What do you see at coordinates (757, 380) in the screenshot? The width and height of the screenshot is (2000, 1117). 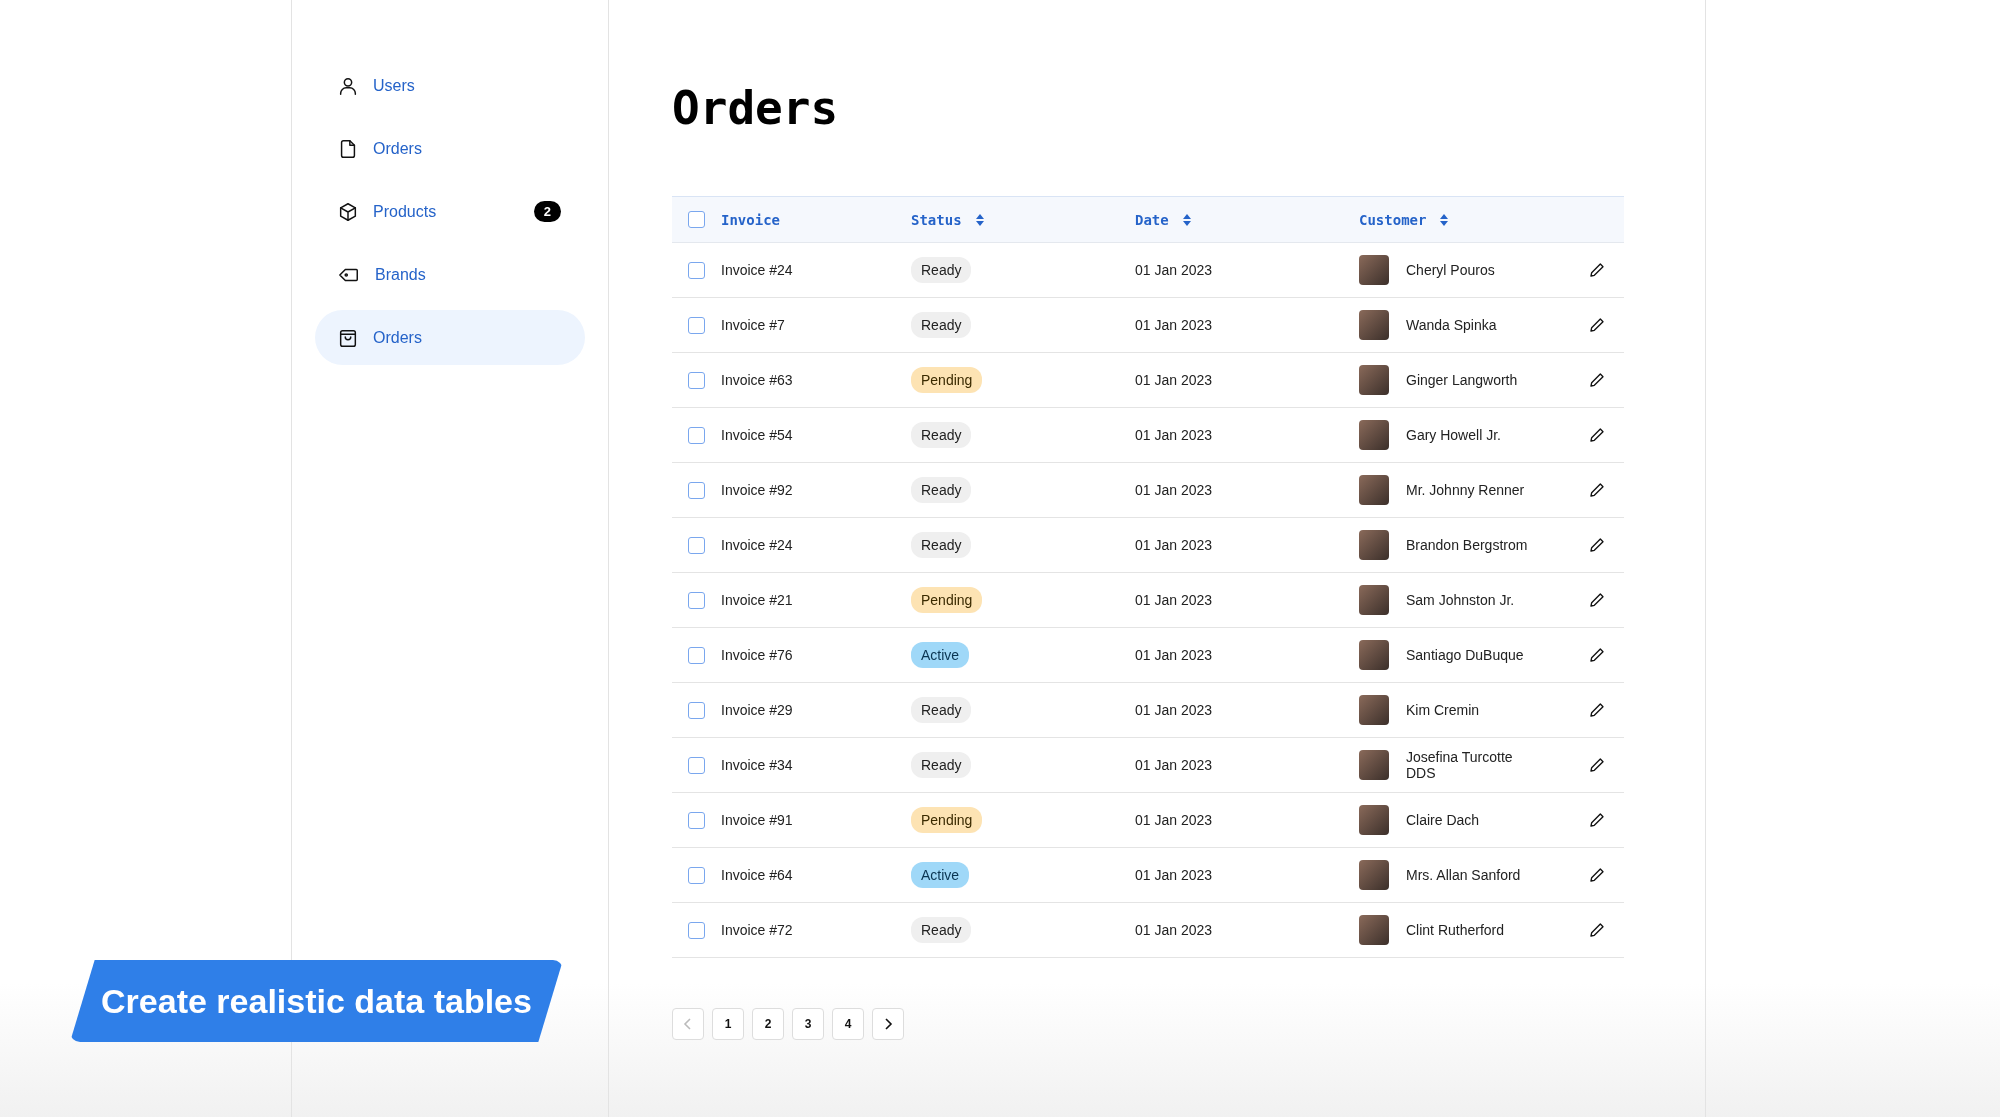 I see `invoice-cell-text: Invoice #63` at bounding box center [757, 380].